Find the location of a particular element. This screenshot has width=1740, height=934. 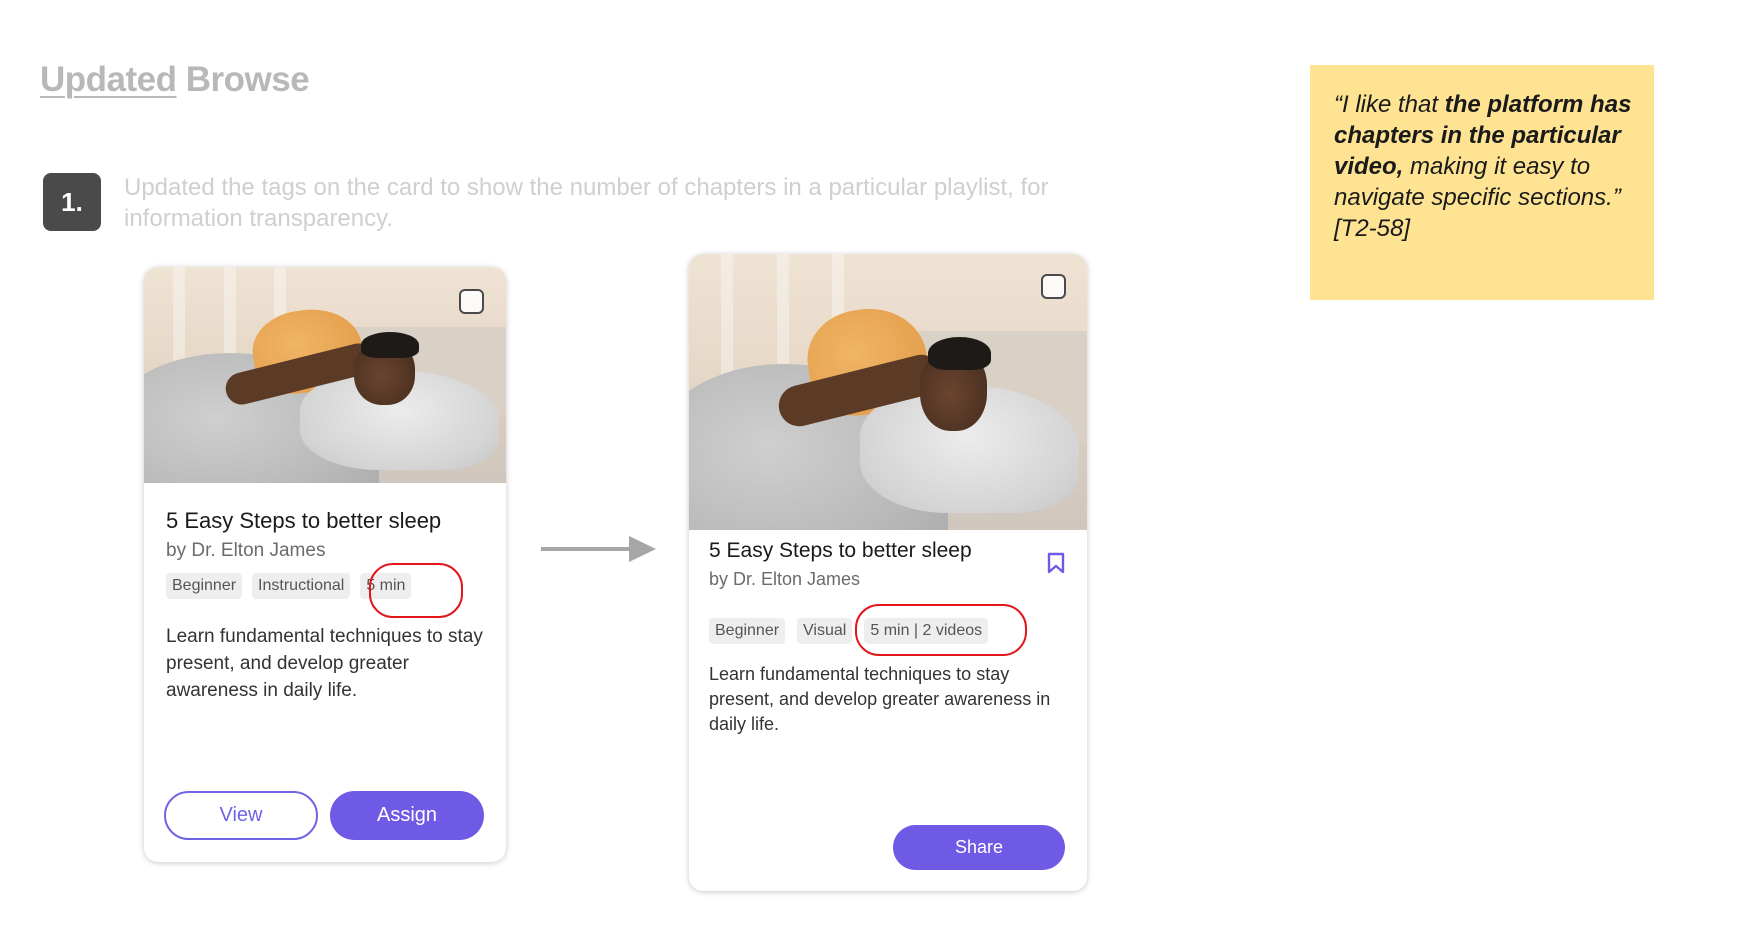

tag-type: Visual is located at coordinates (825, 631).